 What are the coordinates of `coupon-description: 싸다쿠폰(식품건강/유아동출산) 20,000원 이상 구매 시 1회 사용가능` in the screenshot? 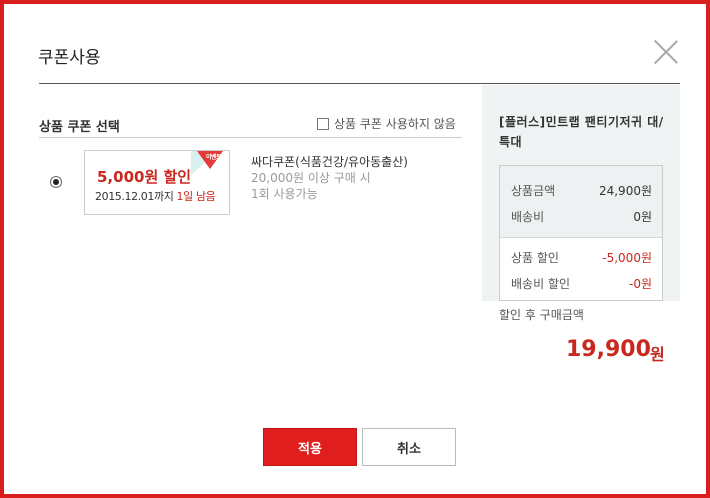 It's located at (329, 178).